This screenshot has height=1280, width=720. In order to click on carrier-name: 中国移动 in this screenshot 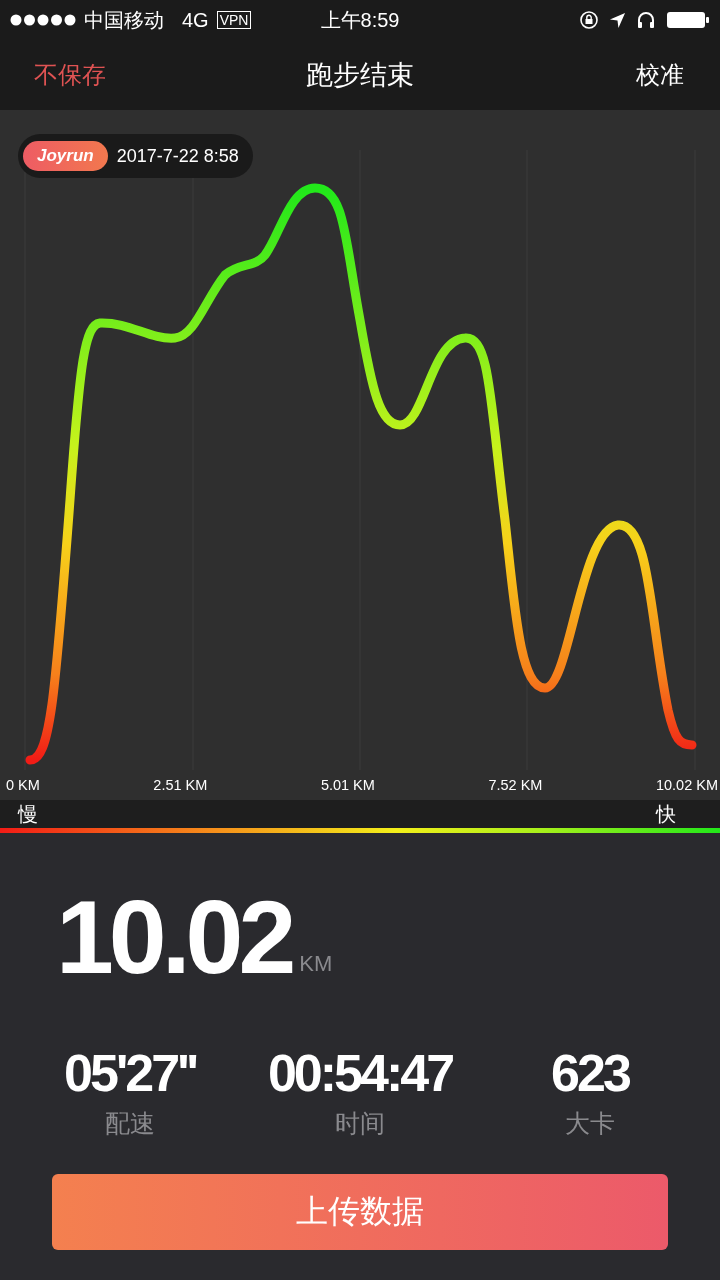, I will do `click(124, 20)`.